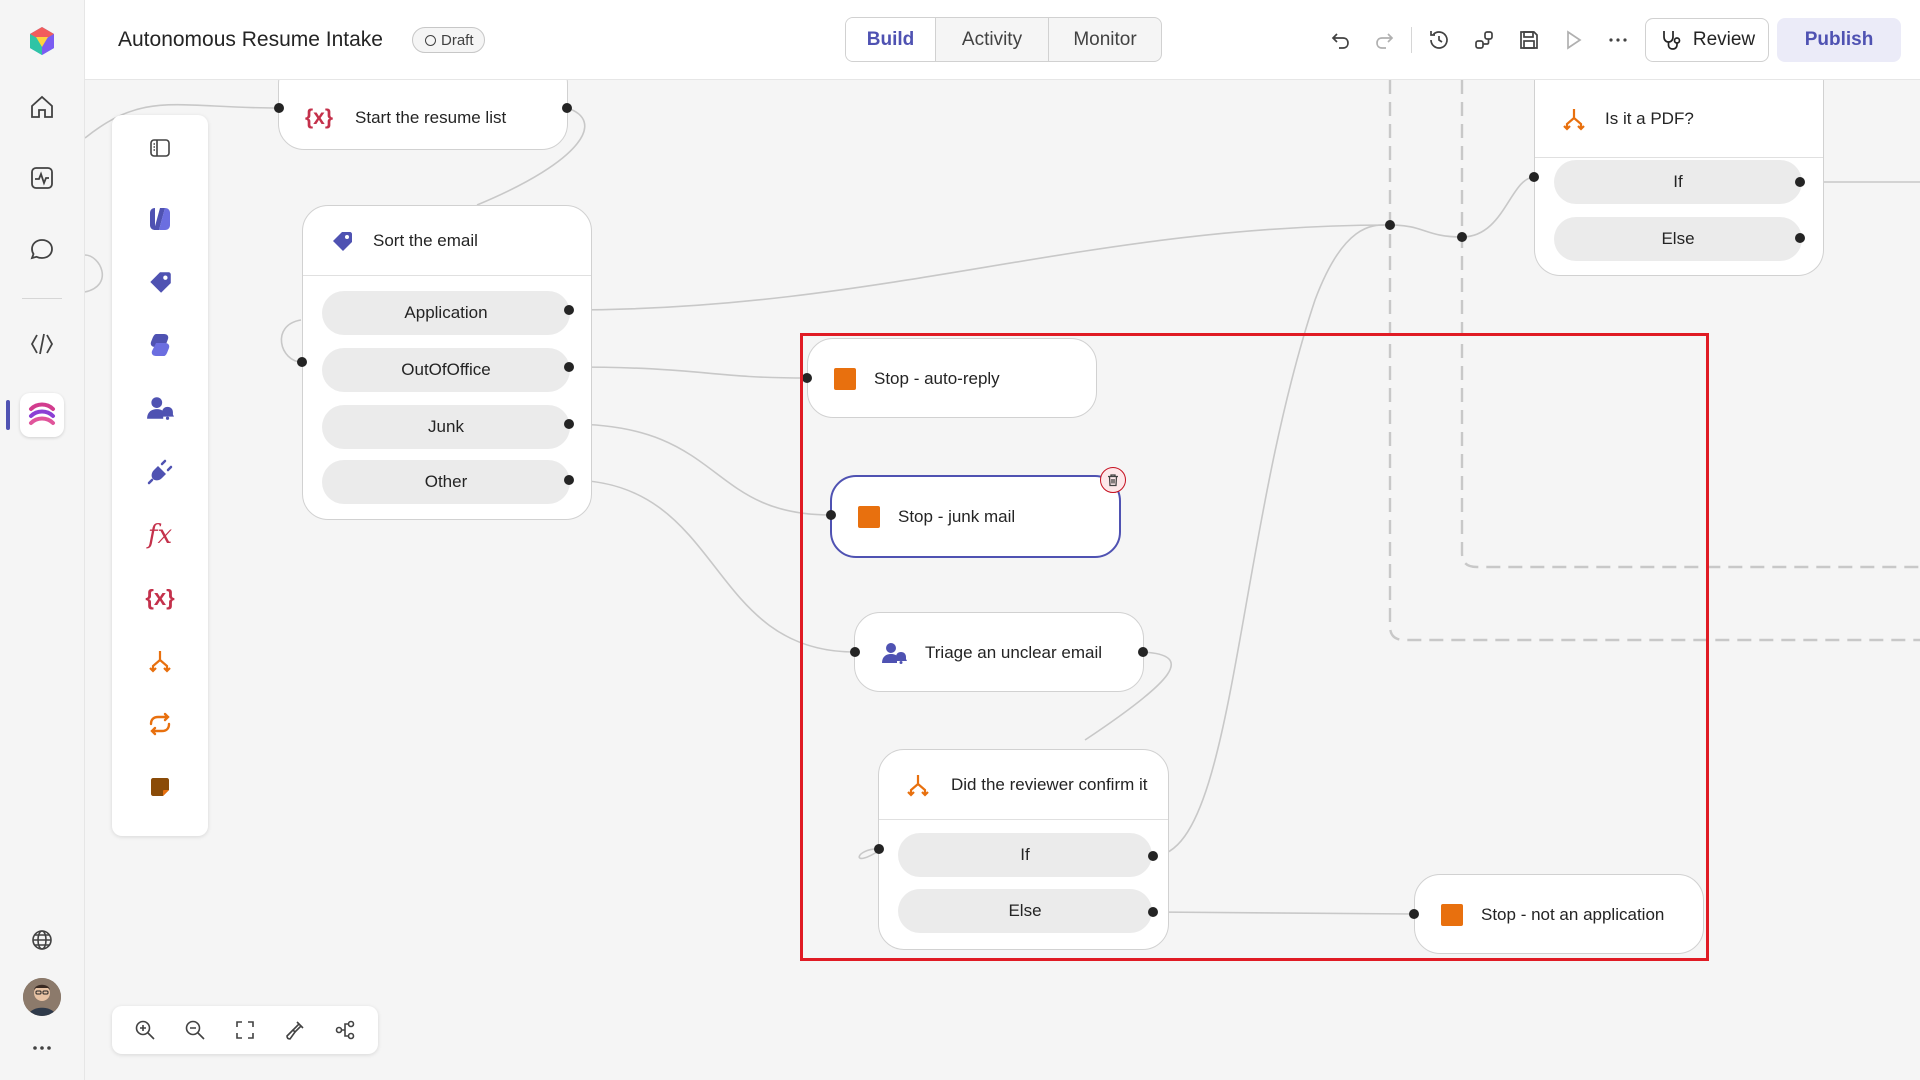 The height and width of the screenshot is (1080, 1920). Describe the element at coordinates (42, 1048) in the screenshot. I see `more-icon` at that location.